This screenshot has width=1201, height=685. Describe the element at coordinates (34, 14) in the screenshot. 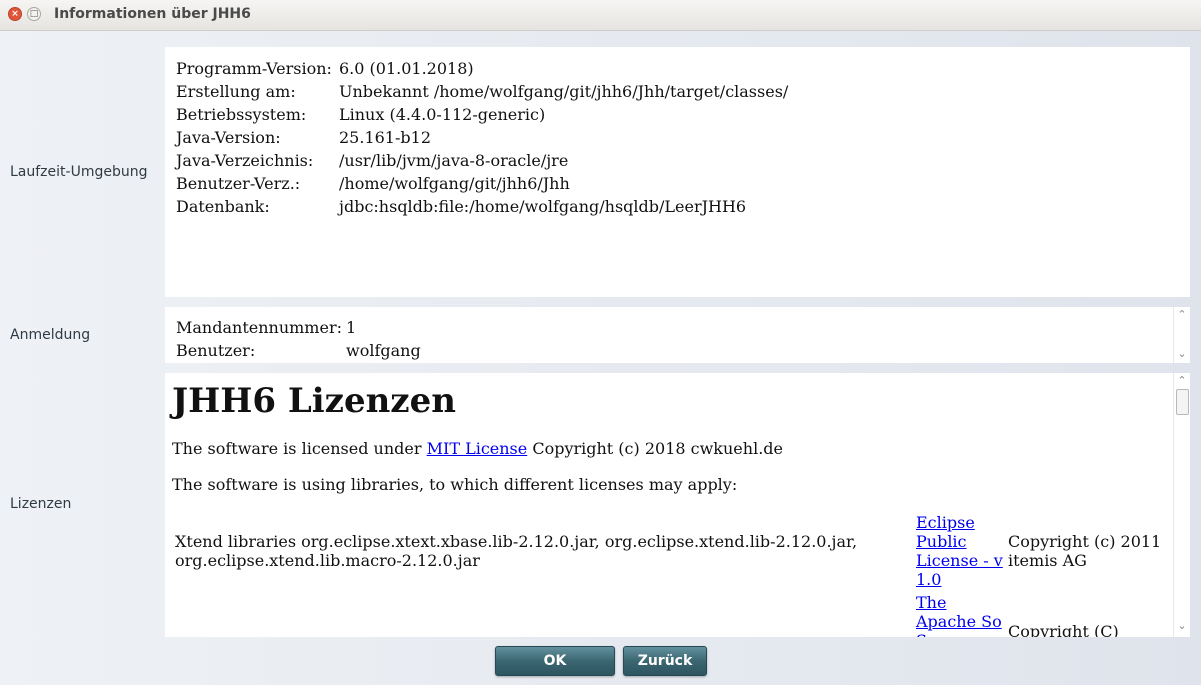

I see `maximize-icon: □` at that location.